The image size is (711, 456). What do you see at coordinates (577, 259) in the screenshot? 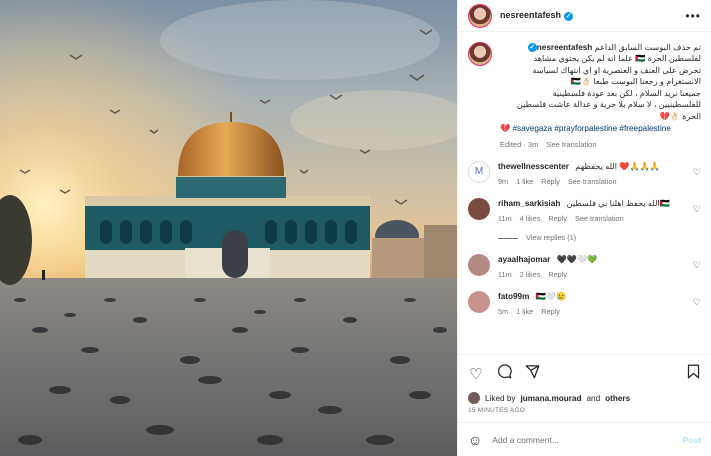
I see `comment-text: 🖤🖤🤍💚` at bounding box center [577, 259].